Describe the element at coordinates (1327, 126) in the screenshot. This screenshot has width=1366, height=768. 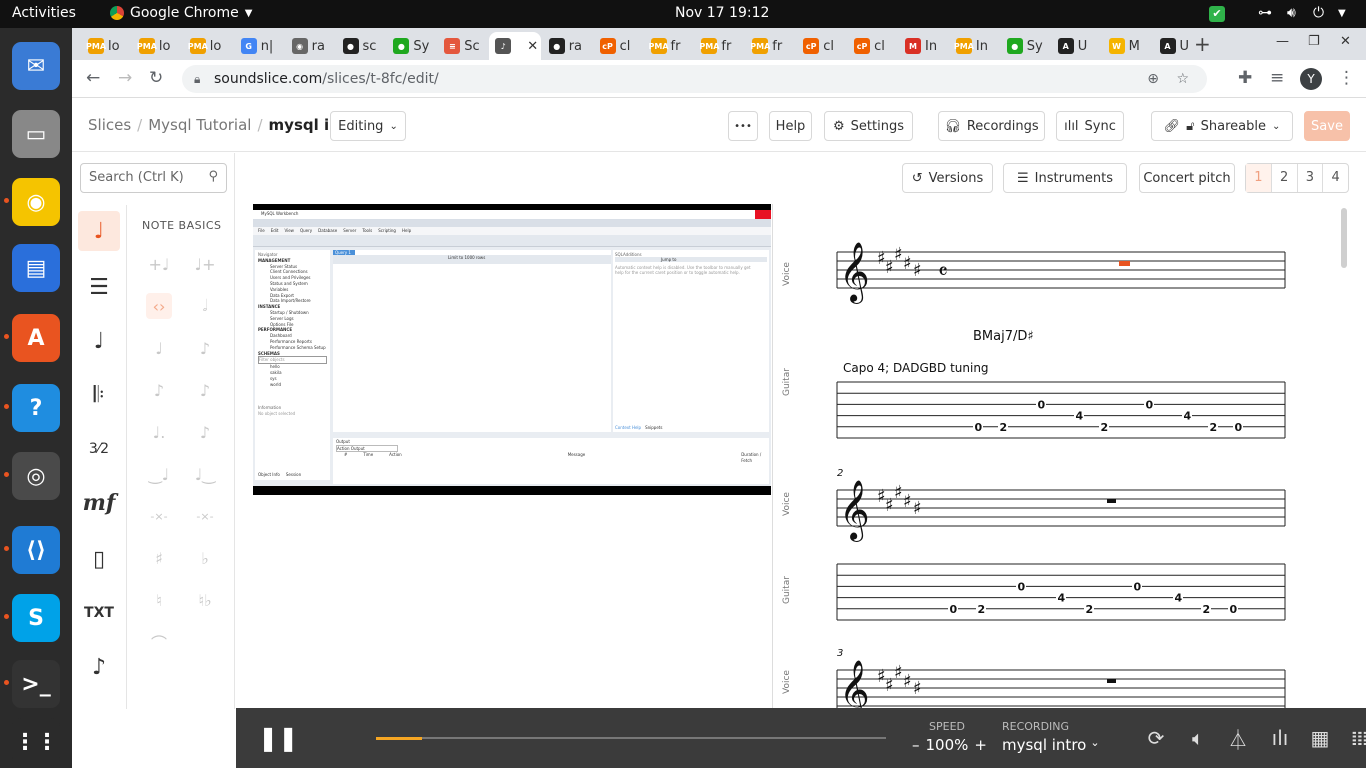
I see `save-button: Save` at that location.